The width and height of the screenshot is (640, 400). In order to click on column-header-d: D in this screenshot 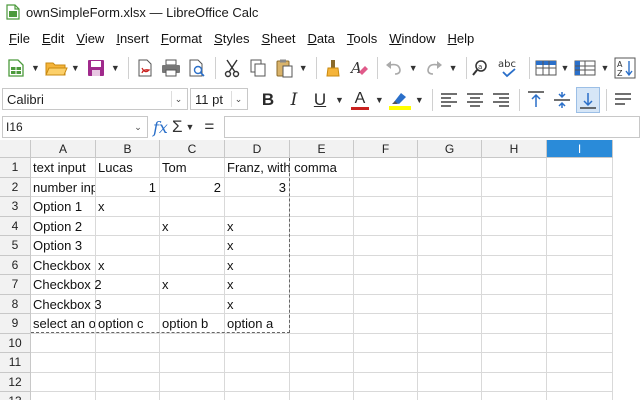, I will do `click(257, 149)`.